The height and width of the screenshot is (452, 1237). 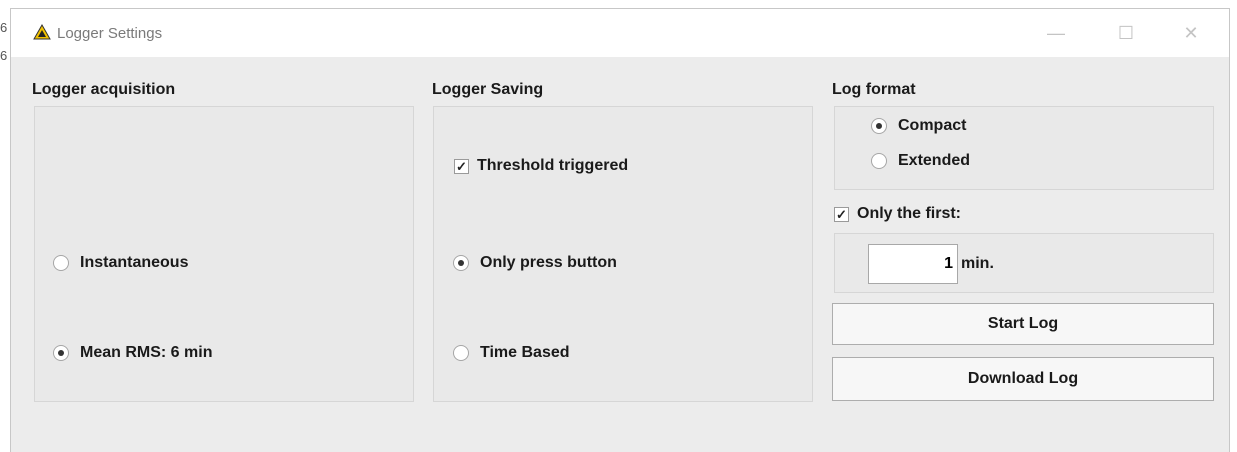 What do you see at coordinates (553, 165) in the screenshot?
I see `threshold-label: Threshold triggered` at bounding box center [553, 165].